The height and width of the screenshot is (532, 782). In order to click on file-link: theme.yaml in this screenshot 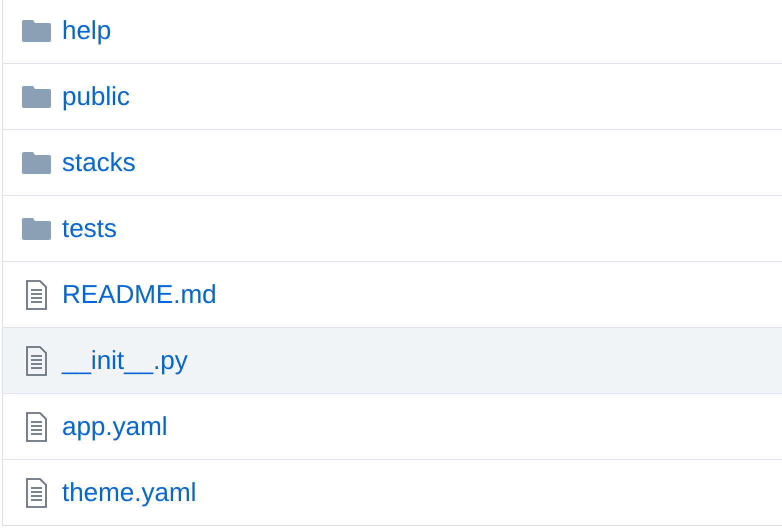, I will do `click(129, 492)`.